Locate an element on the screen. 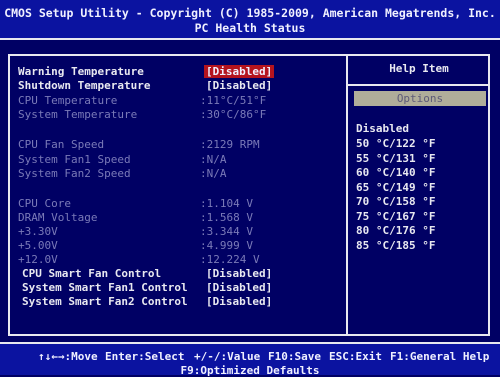 The width and height of the screenshot is (500, 377). voltage-3v3-value: :3.344 V is located at coordinates (226, 231).